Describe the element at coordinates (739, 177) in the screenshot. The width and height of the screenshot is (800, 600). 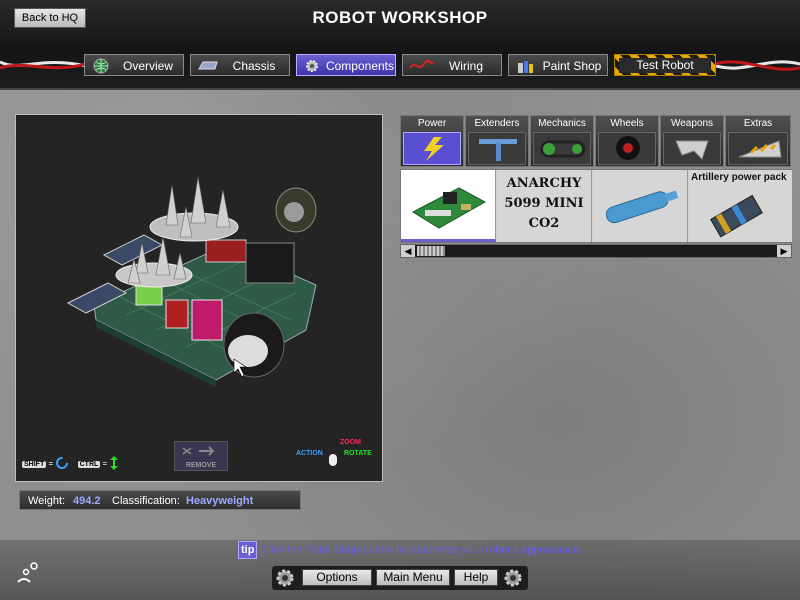
I see `part-item-label: Artillery power pack` at that location.